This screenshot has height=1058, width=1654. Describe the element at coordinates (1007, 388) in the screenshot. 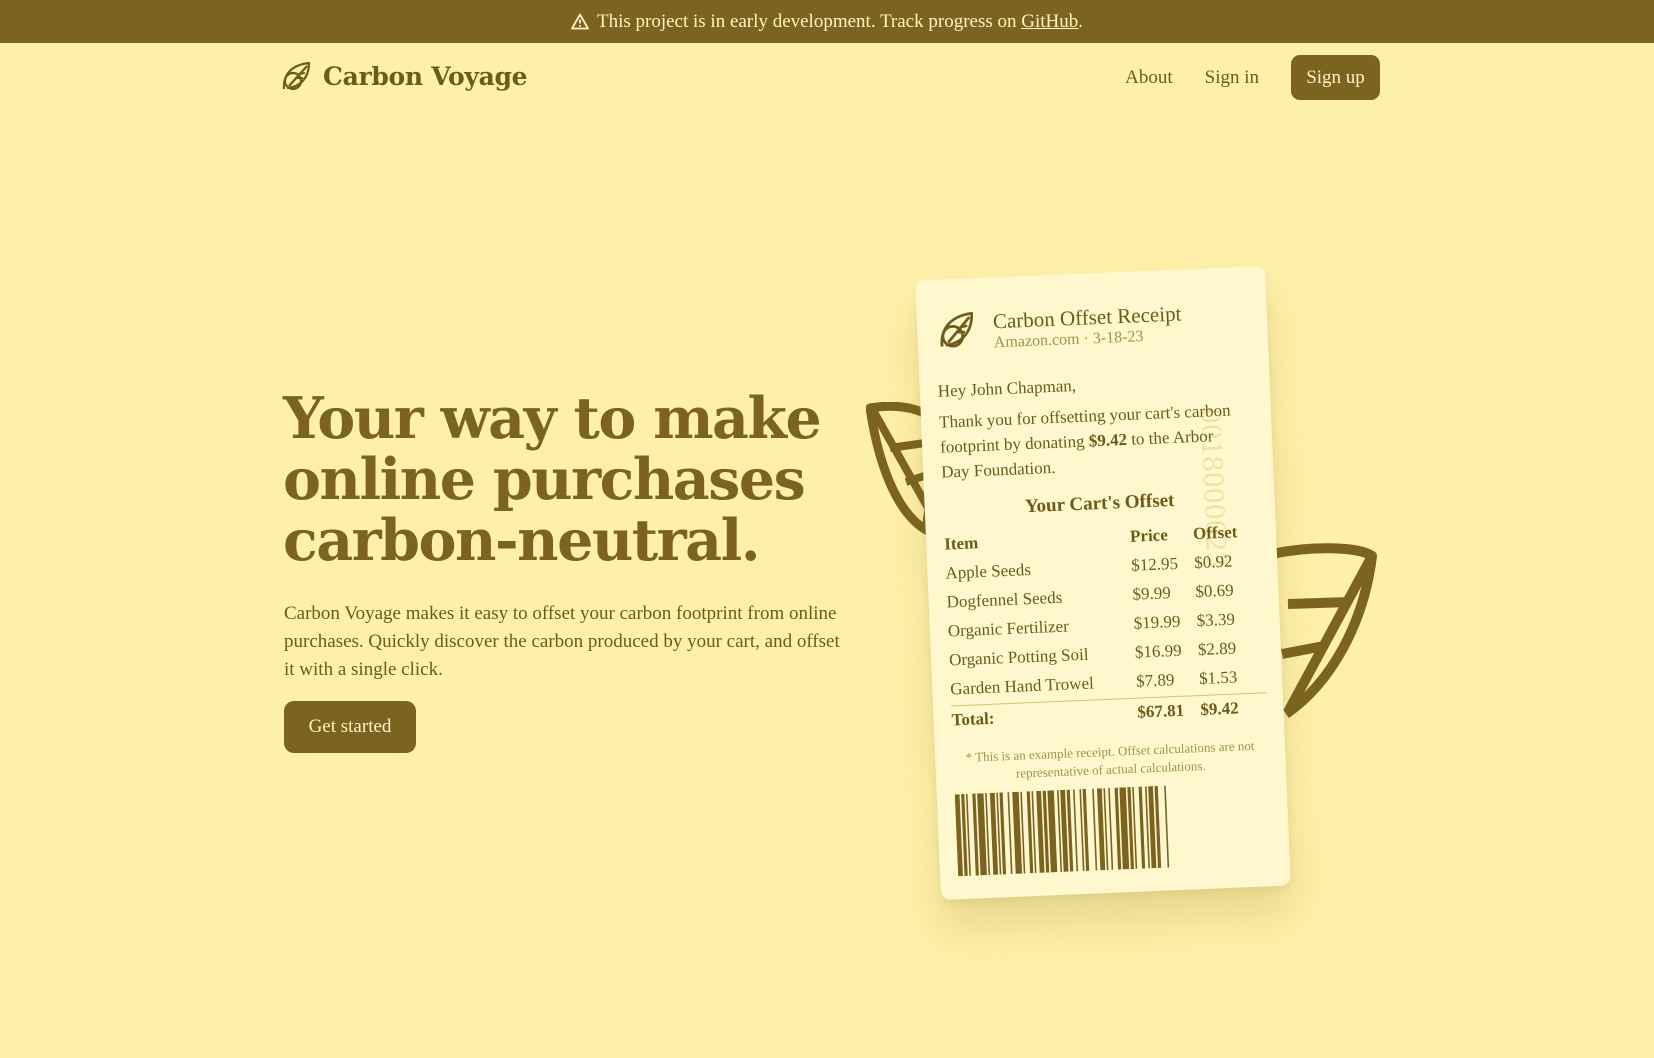

I see `receipt-greeting: Hey John Chapman,` at that location.